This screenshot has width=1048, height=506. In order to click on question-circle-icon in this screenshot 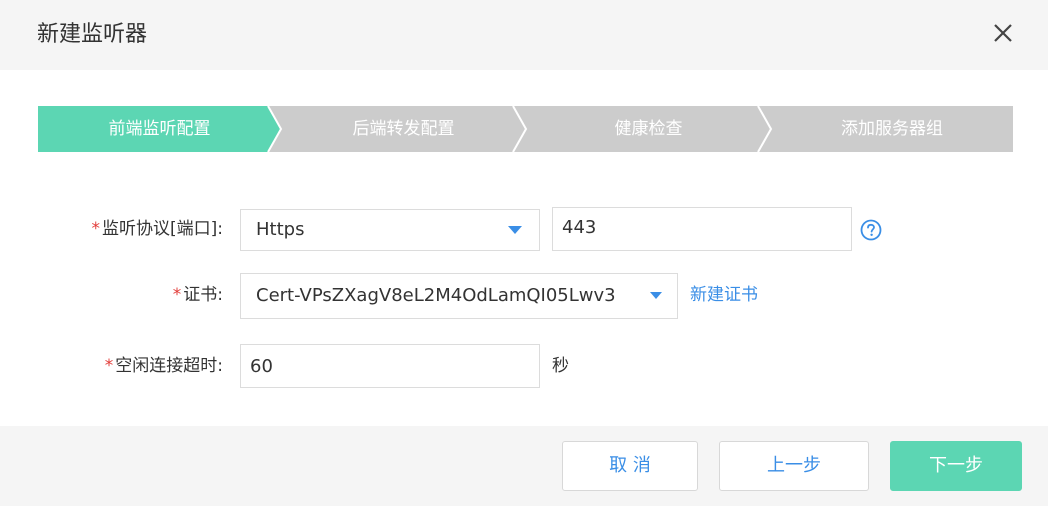, I will do `click(871, 230)`.